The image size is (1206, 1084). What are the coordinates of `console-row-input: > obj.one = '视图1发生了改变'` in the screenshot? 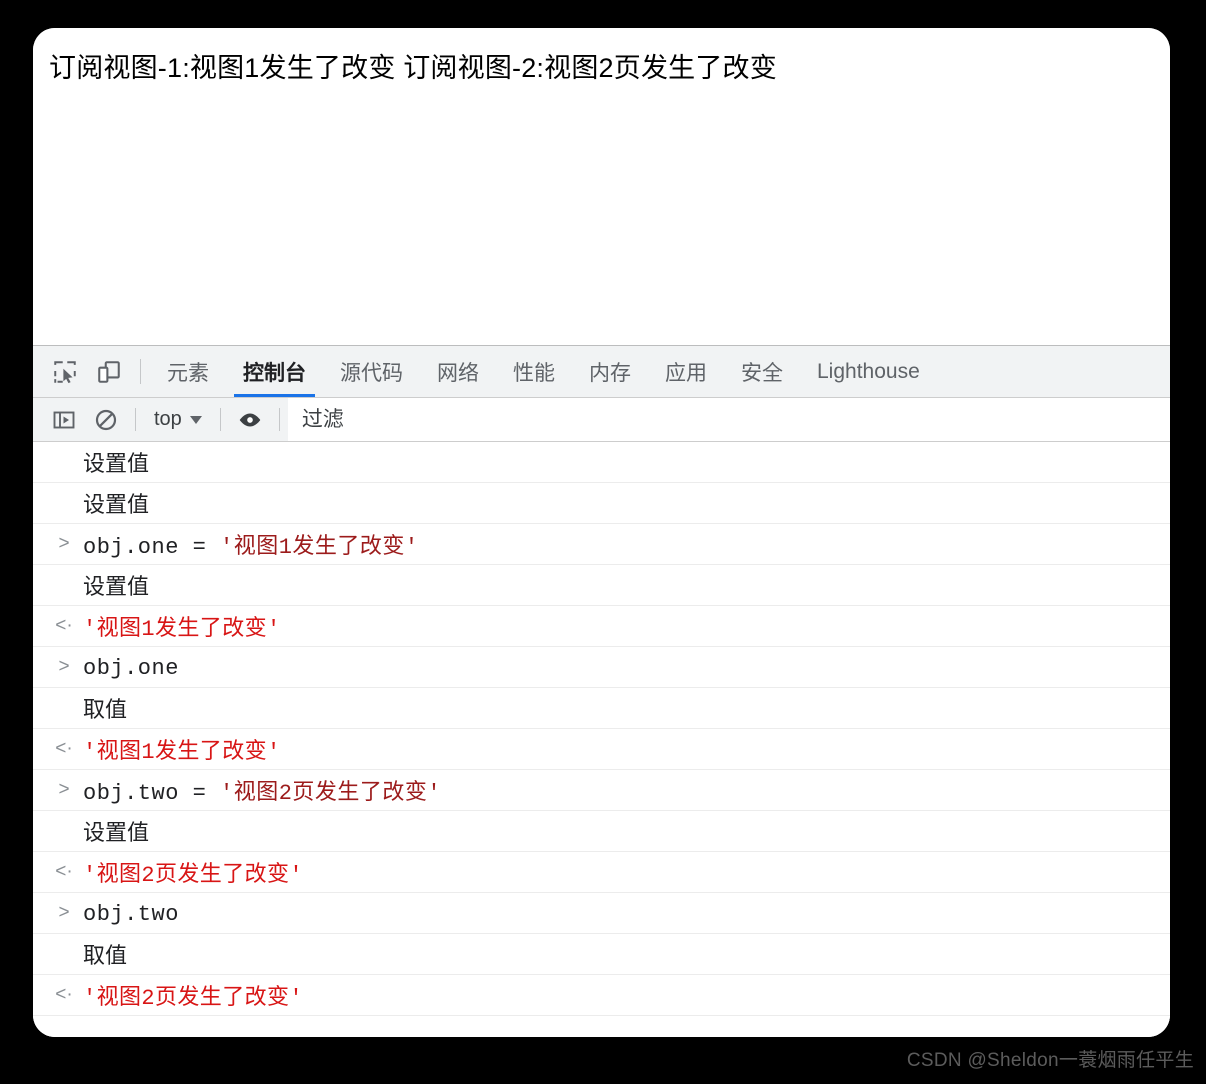 It's located at (601, 544).